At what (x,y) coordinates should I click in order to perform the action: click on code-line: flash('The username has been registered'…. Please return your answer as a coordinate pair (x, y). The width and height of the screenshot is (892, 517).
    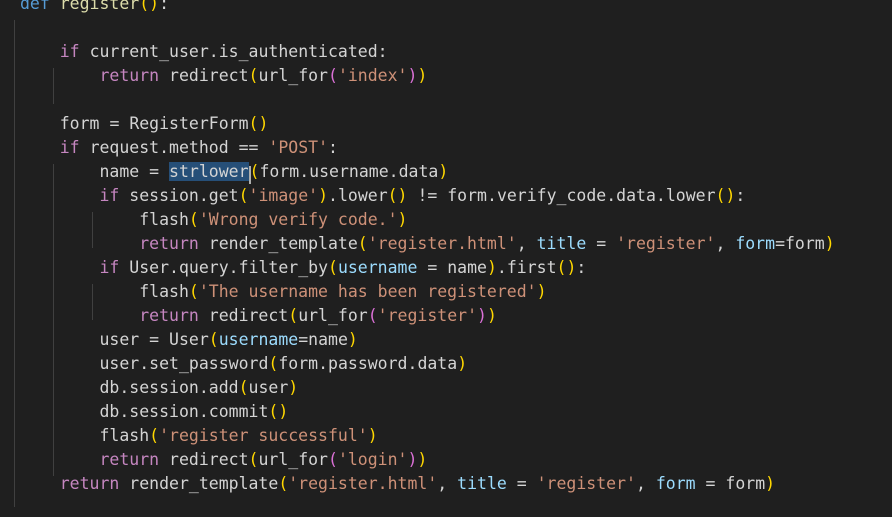
    Looking at the image, I should click on (417, 292).